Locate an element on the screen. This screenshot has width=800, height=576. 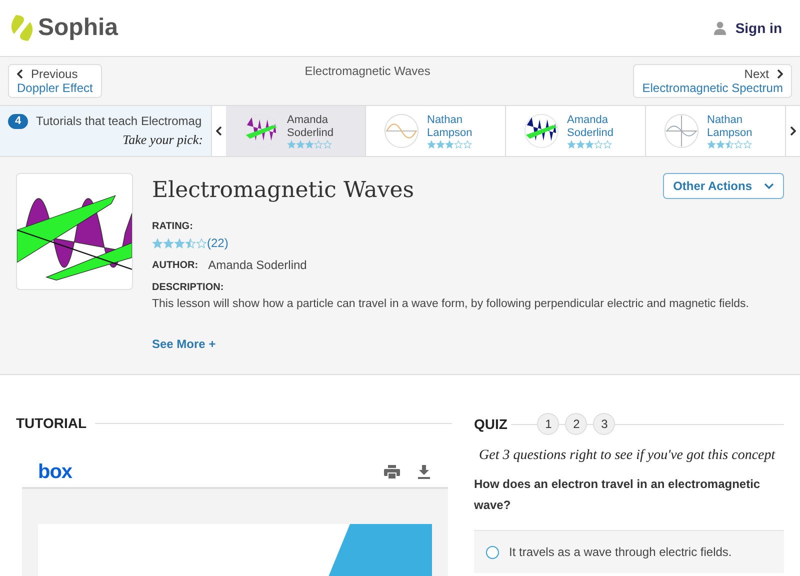
author-name: Amanda Soderlind is located at coordinates (257, 265).